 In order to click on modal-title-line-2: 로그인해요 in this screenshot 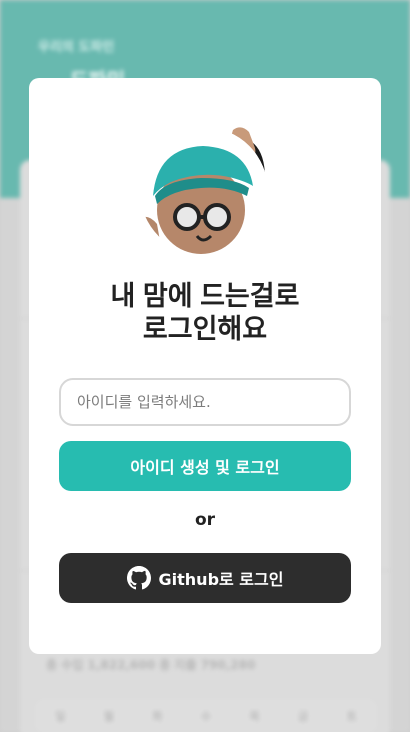, I will do `click(205, 329)`.